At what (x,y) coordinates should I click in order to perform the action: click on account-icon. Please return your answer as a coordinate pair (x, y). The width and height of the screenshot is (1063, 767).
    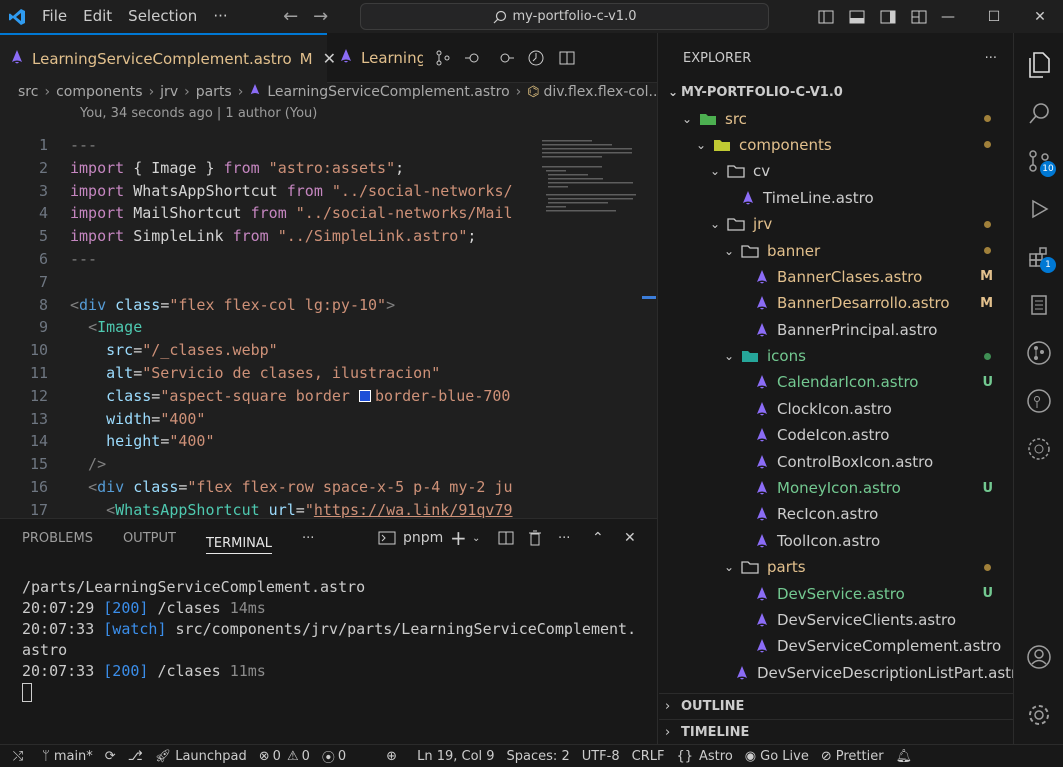
    Looking at the image, I should click on (1038, 657).